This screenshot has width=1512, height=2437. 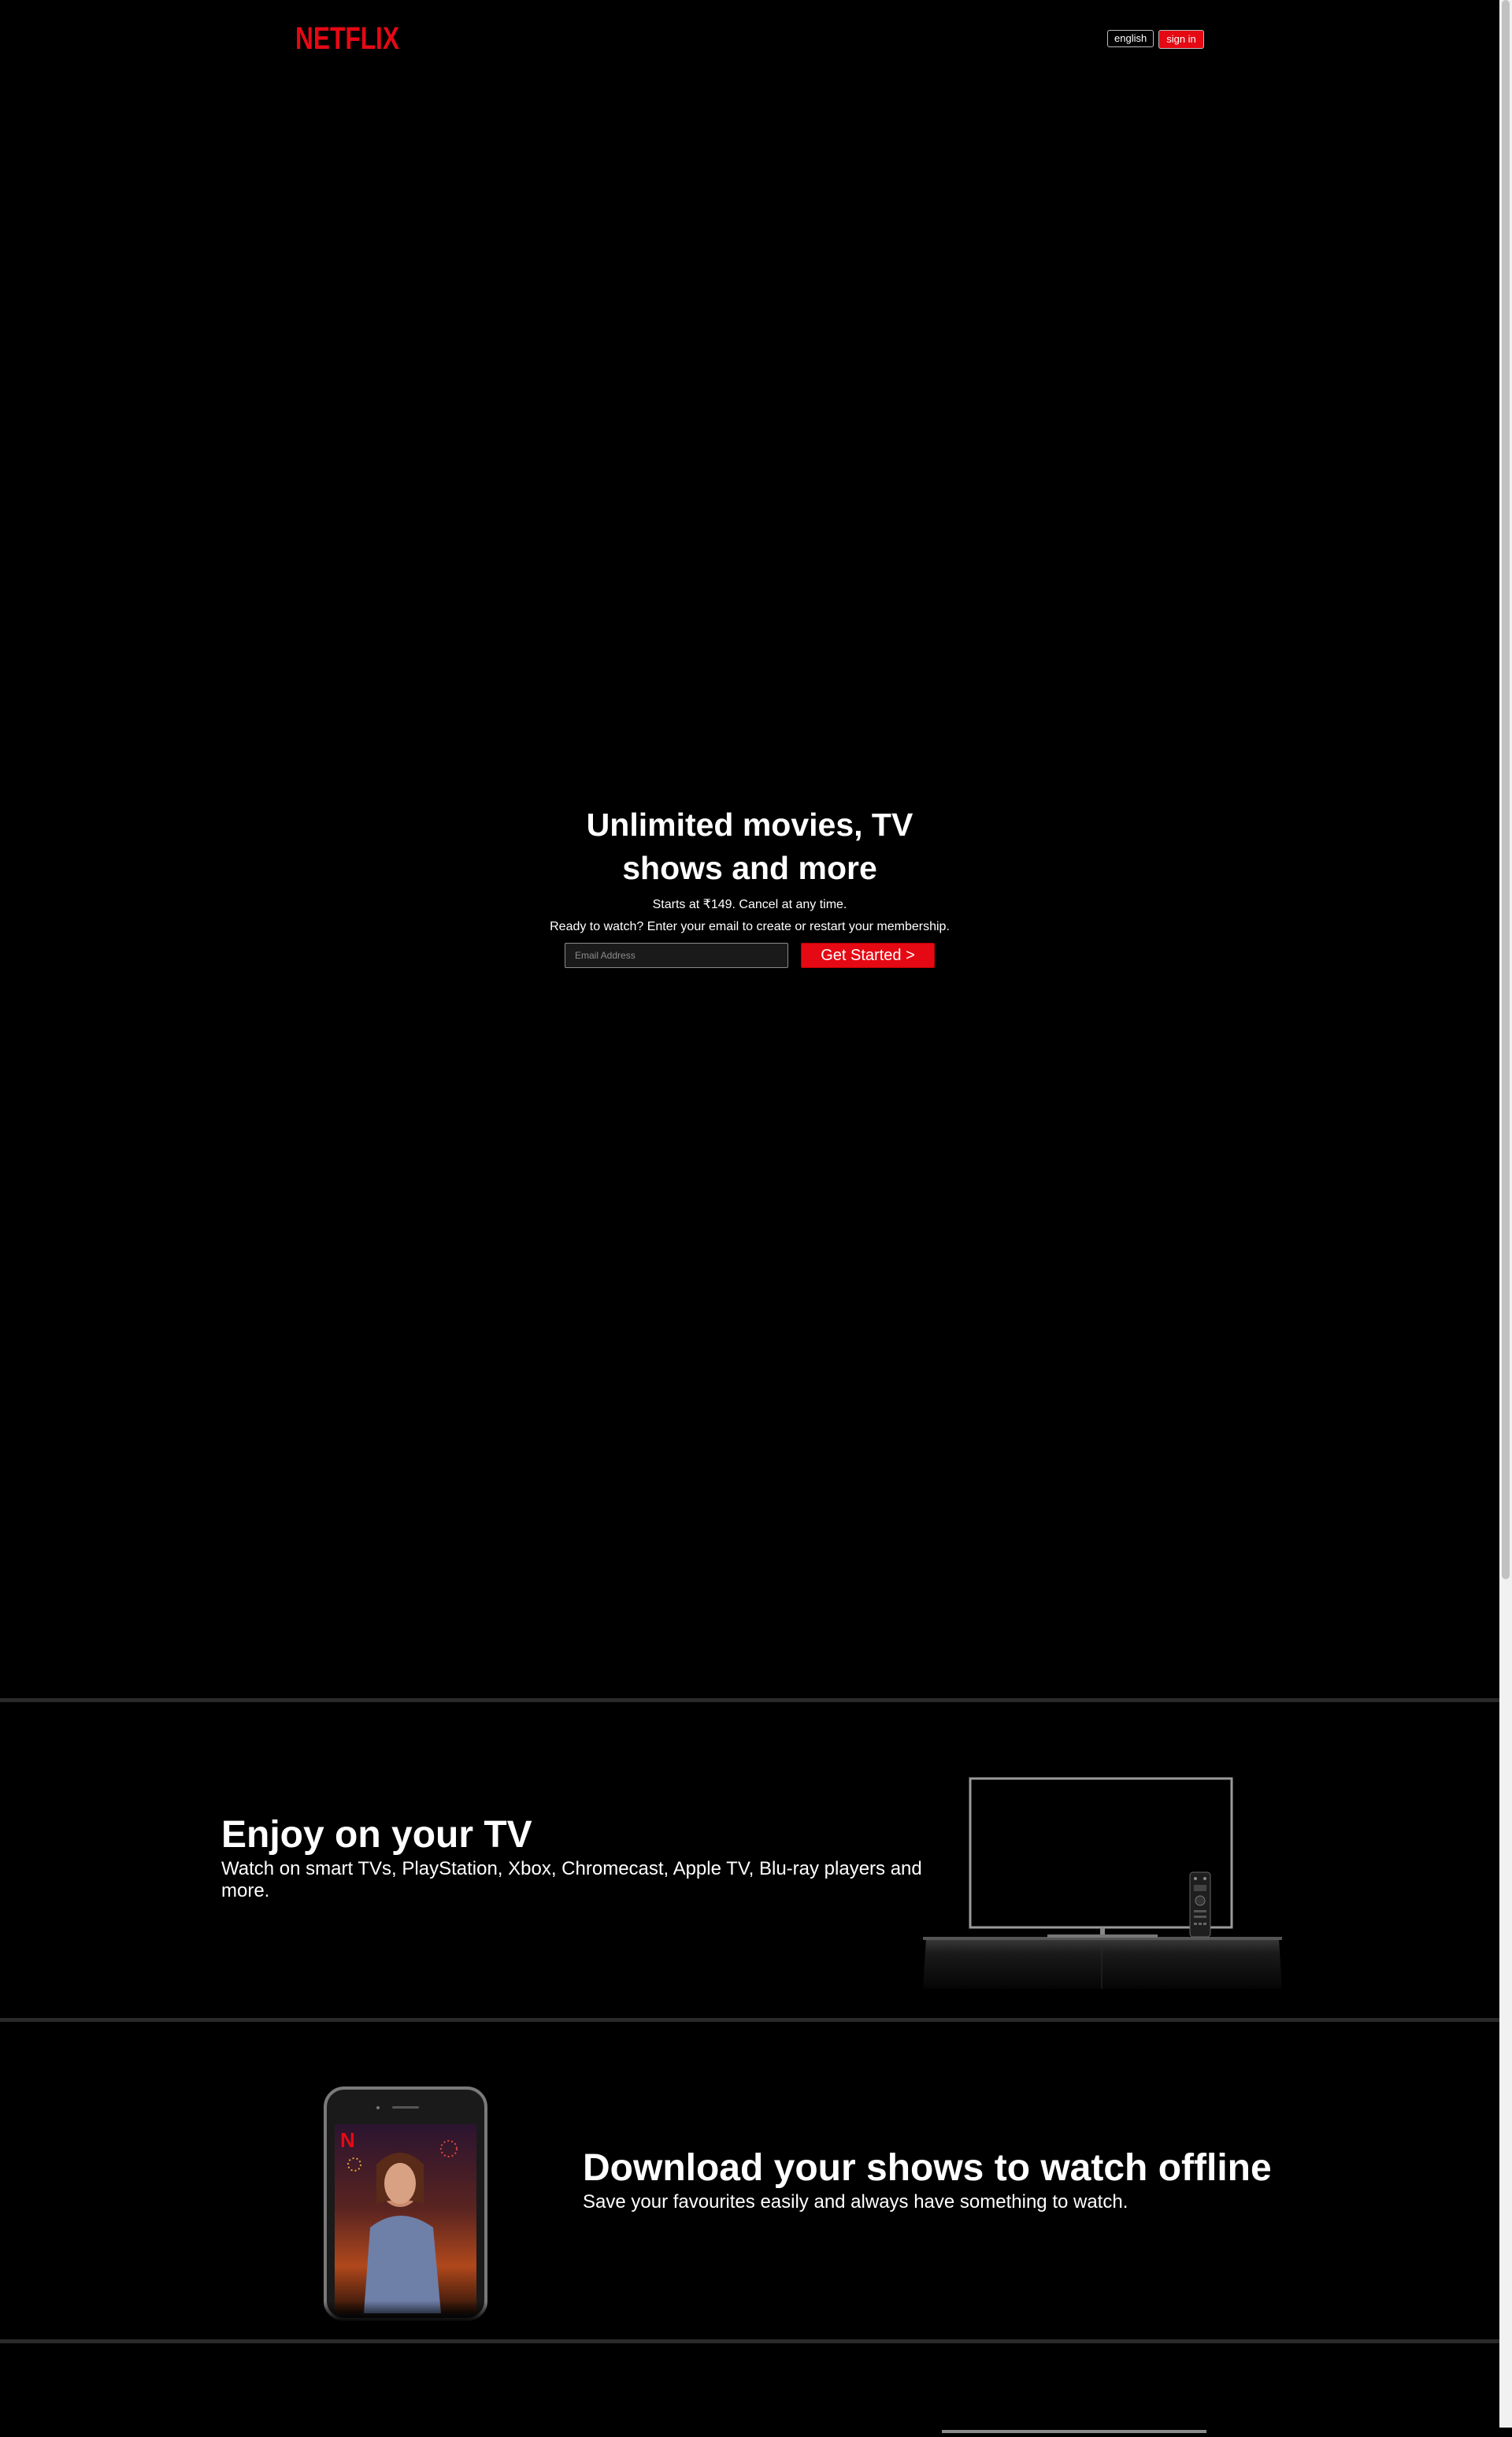 I want to click on sign-in-button: sign in, so click(x=1181, y=39).